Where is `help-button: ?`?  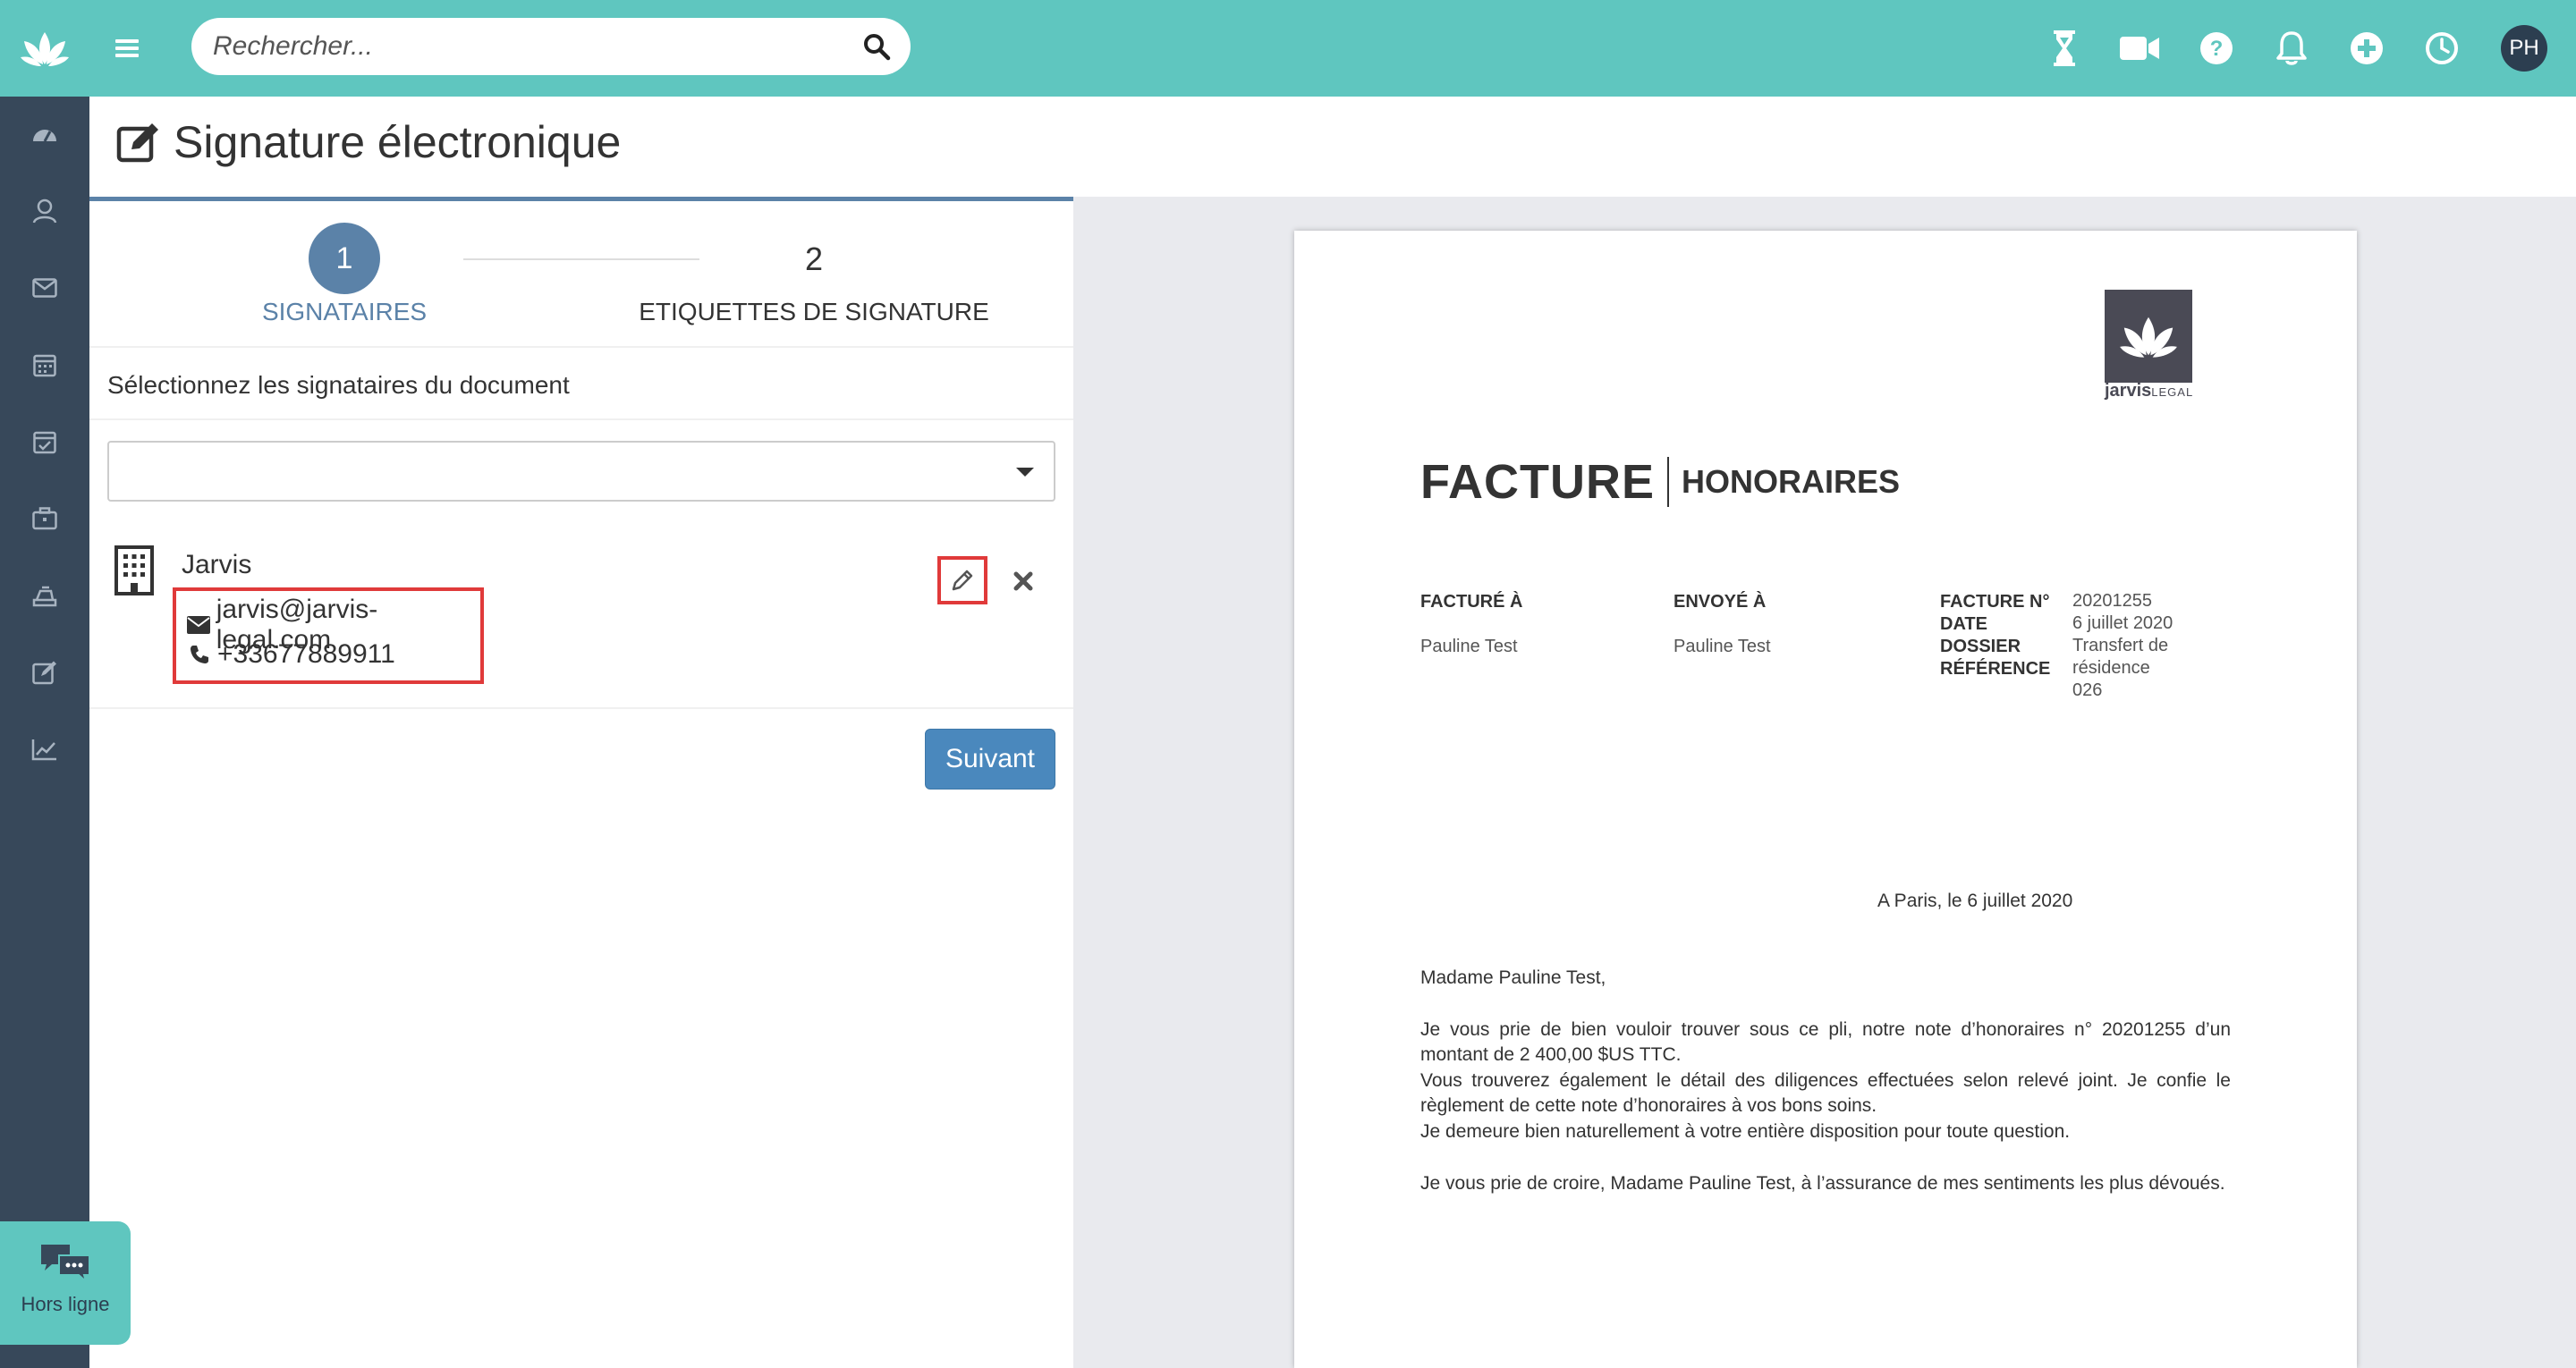
help-button: ? is located at coordinates (2216, 49).